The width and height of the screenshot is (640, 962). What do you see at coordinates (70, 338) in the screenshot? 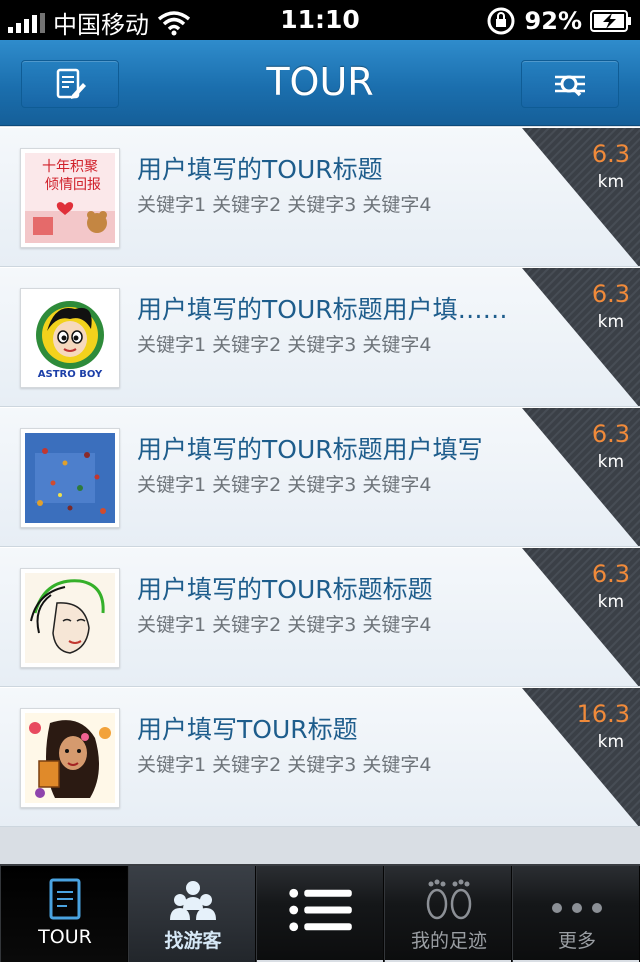
I see `thumbnail-astro-boy: ASTRO BOY` at bounding box center [70, 338].